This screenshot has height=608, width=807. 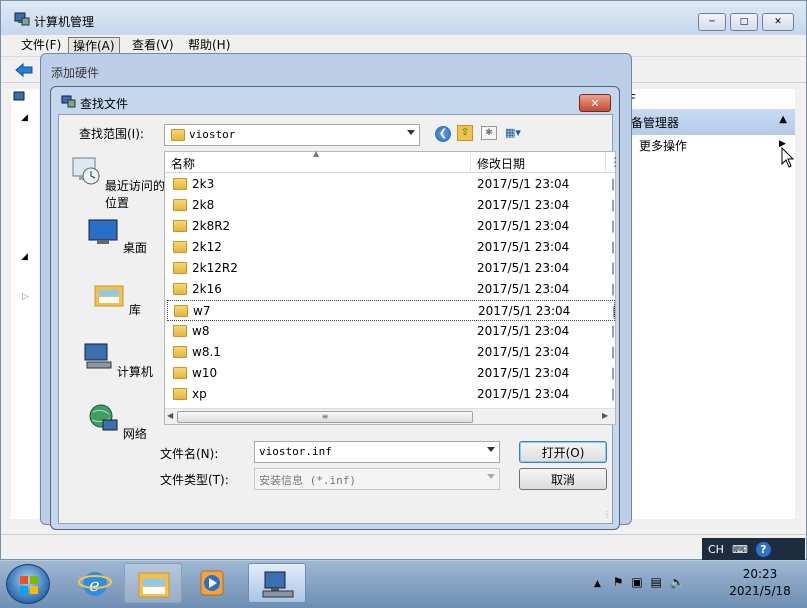 What do you see at coordinates (377, 452) in the screenshot?
I see `filename-input: viostor.inf` at bounding box center [377, 452].